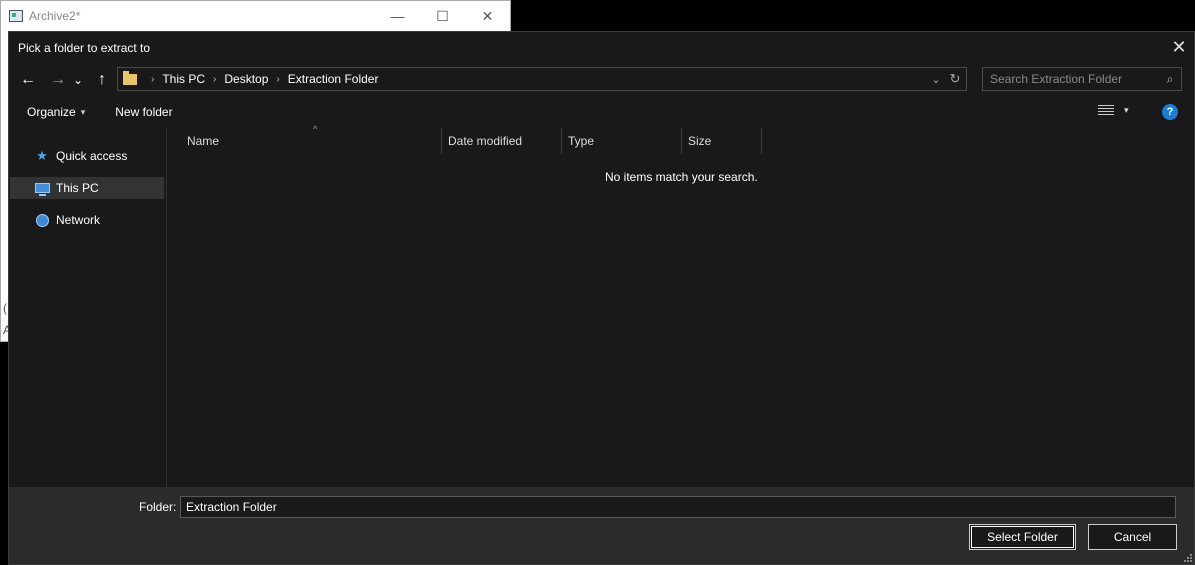 This screenshot has height=565, width=1195. I want to click on column-header-date-modified: Date modified, so click(502, 141).